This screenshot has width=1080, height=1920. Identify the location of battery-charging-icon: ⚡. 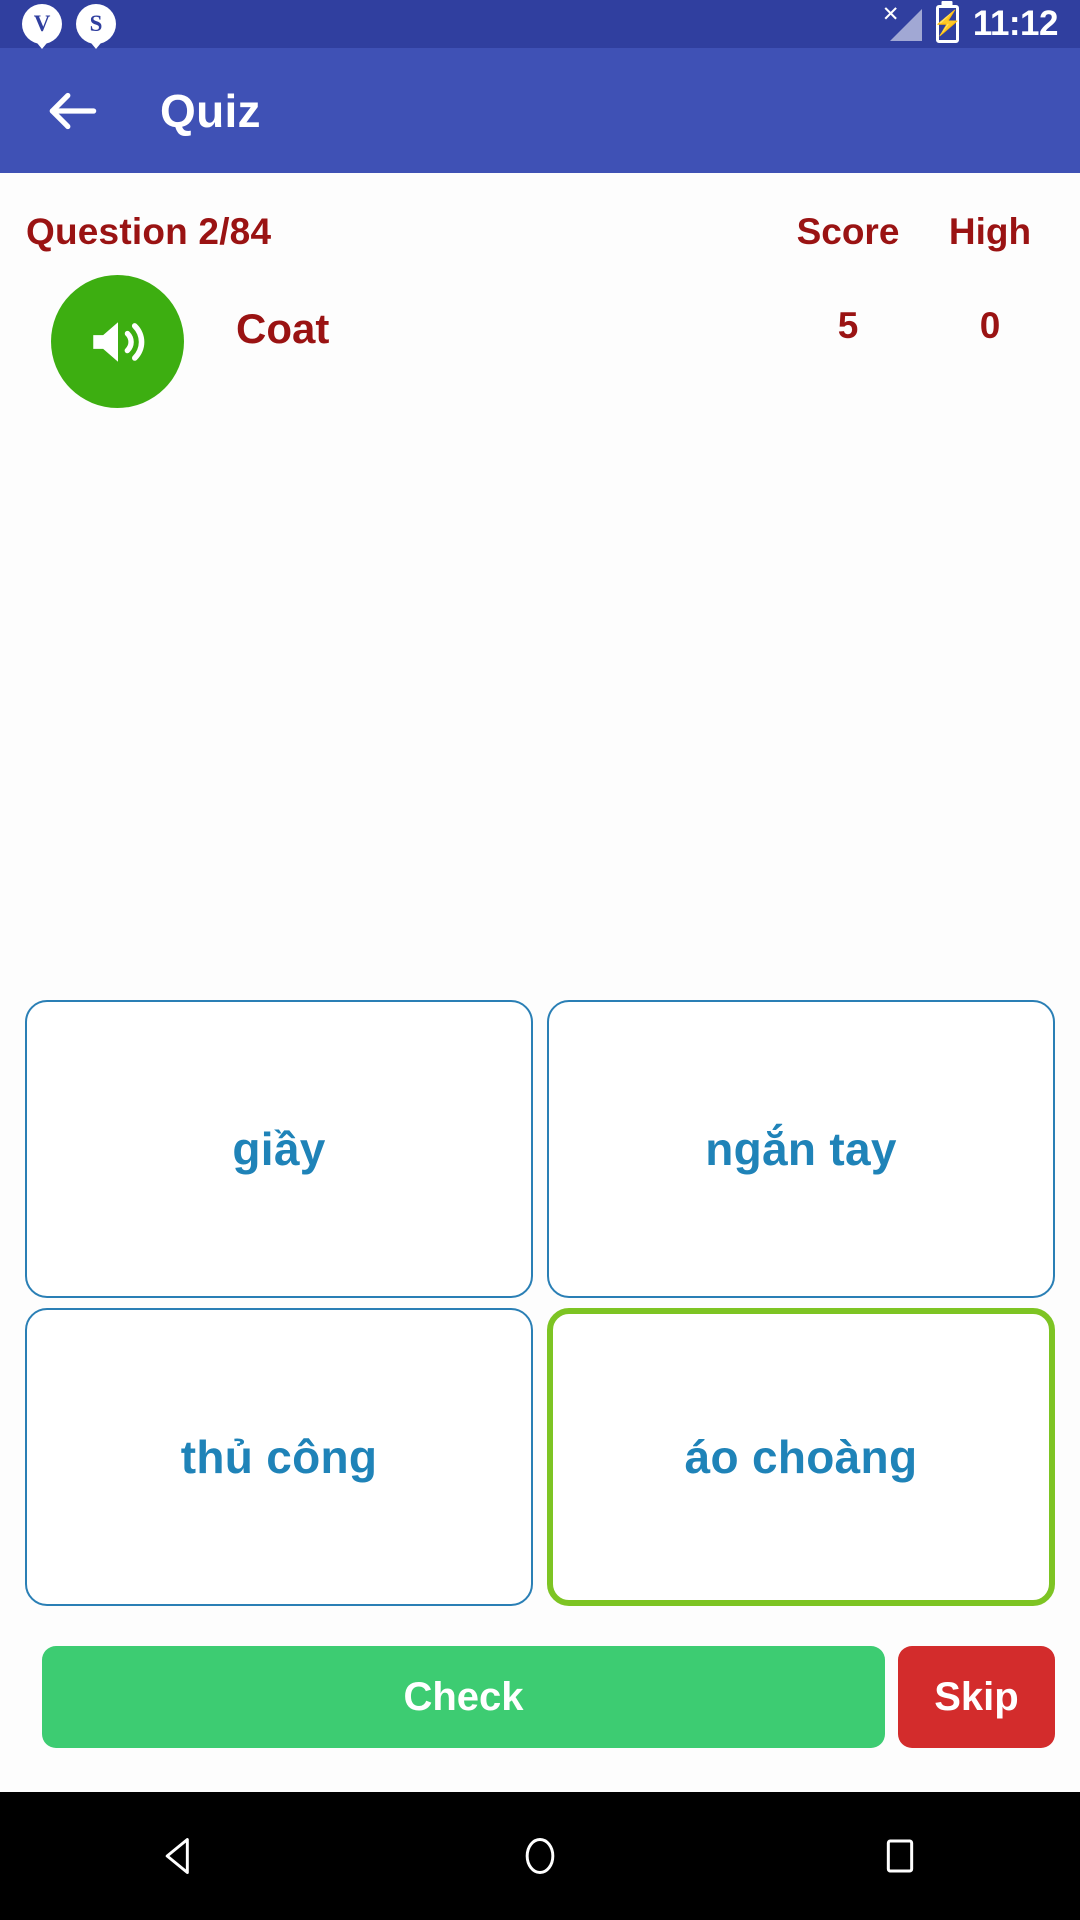
(947, 24).